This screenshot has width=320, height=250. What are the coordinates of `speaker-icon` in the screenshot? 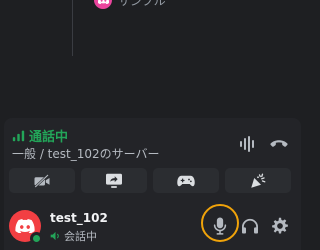 It's located at (54, 236).